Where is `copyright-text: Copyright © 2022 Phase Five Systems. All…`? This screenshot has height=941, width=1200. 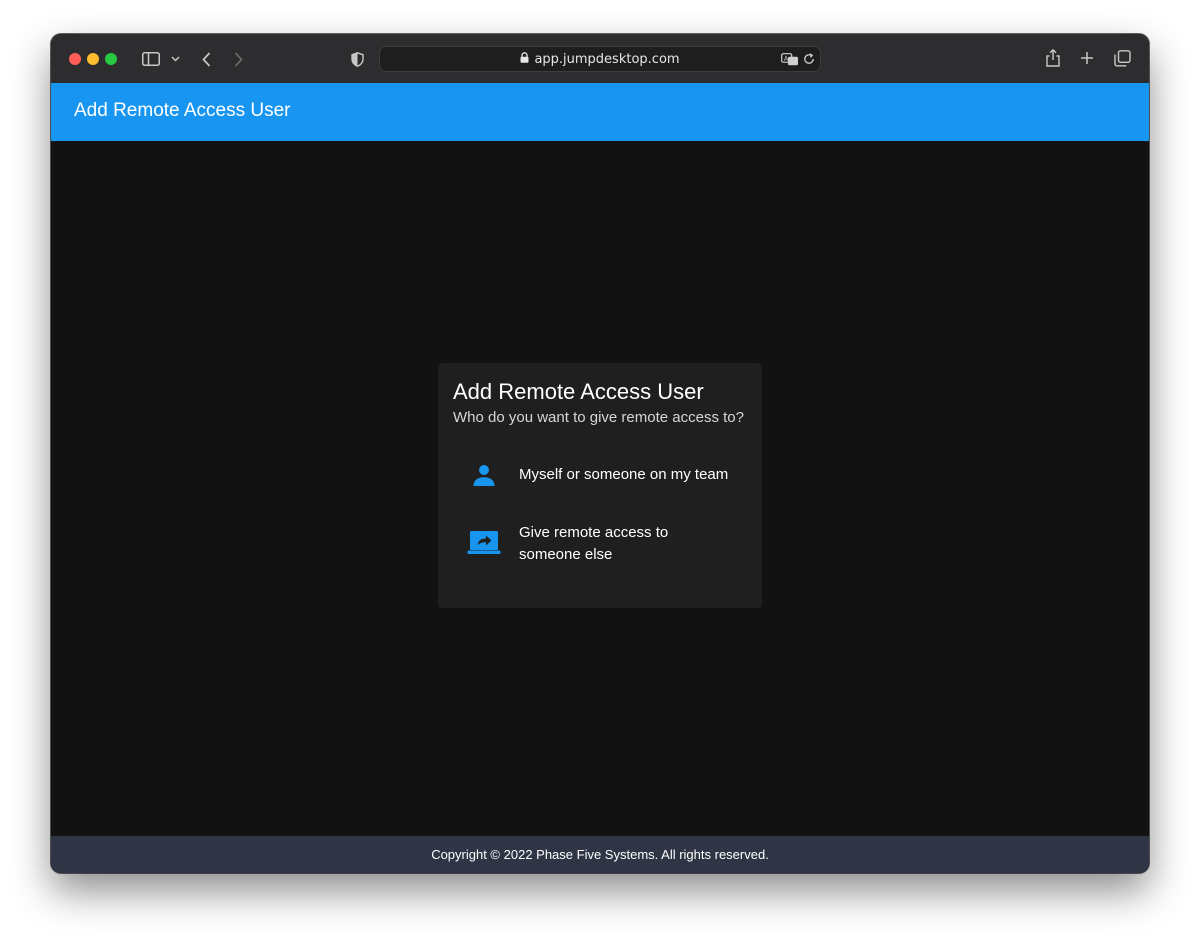
copyright-text: Copyright © 2022 Phase Five Systems. All… is located at coordinates (600, 854).